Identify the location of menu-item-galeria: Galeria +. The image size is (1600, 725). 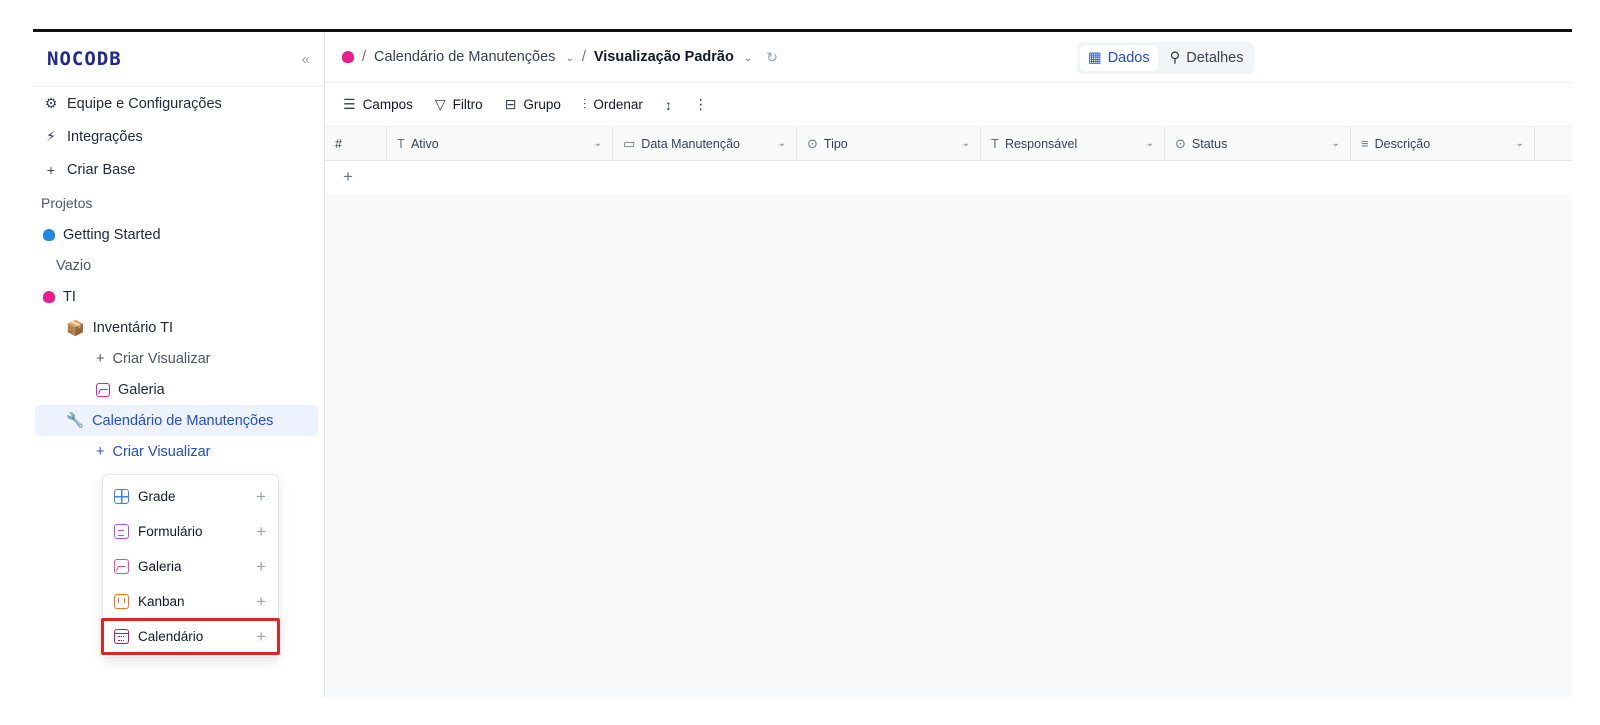
(190, 566).